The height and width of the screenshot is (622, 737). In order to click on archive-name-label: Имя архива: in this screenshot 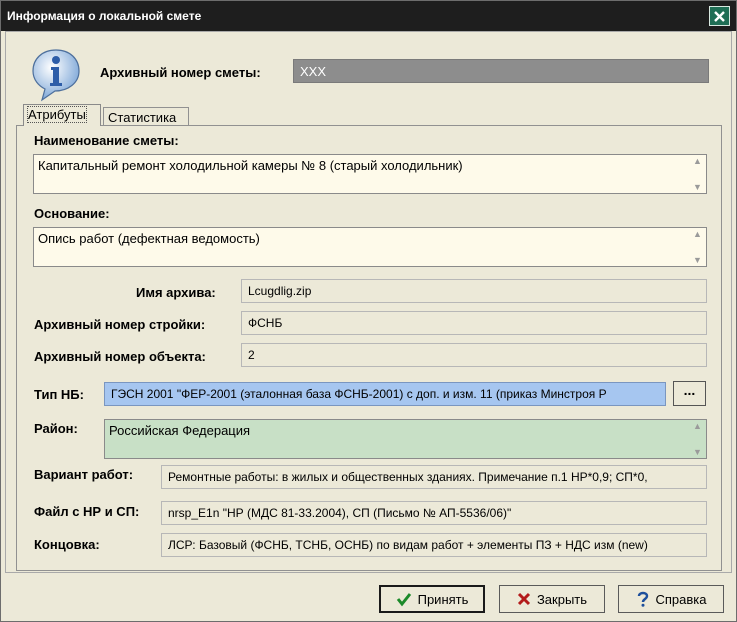, I will do `click(176, 292)`.